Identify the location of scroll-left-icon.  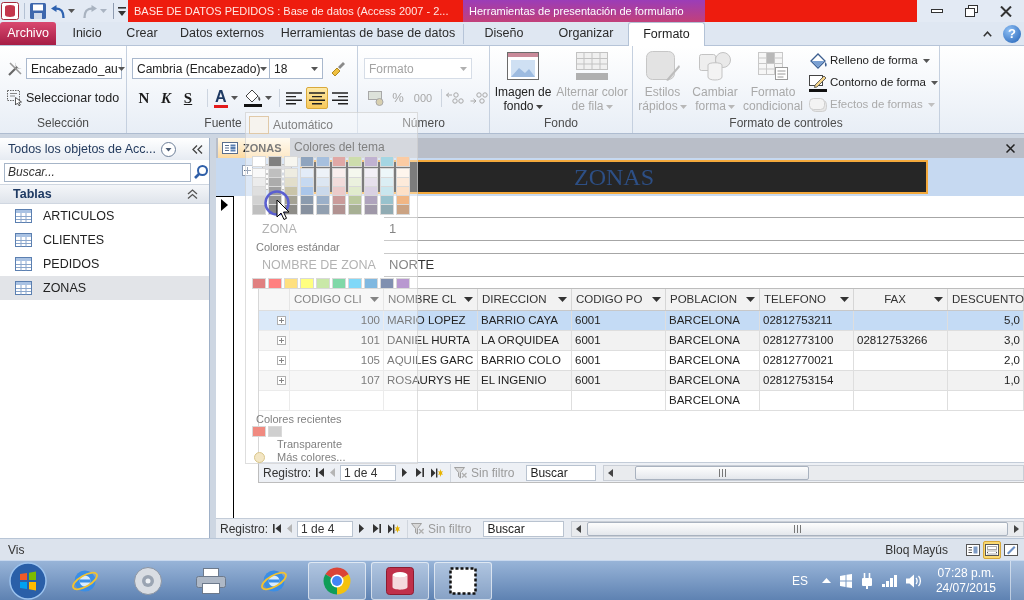
(579, 528).